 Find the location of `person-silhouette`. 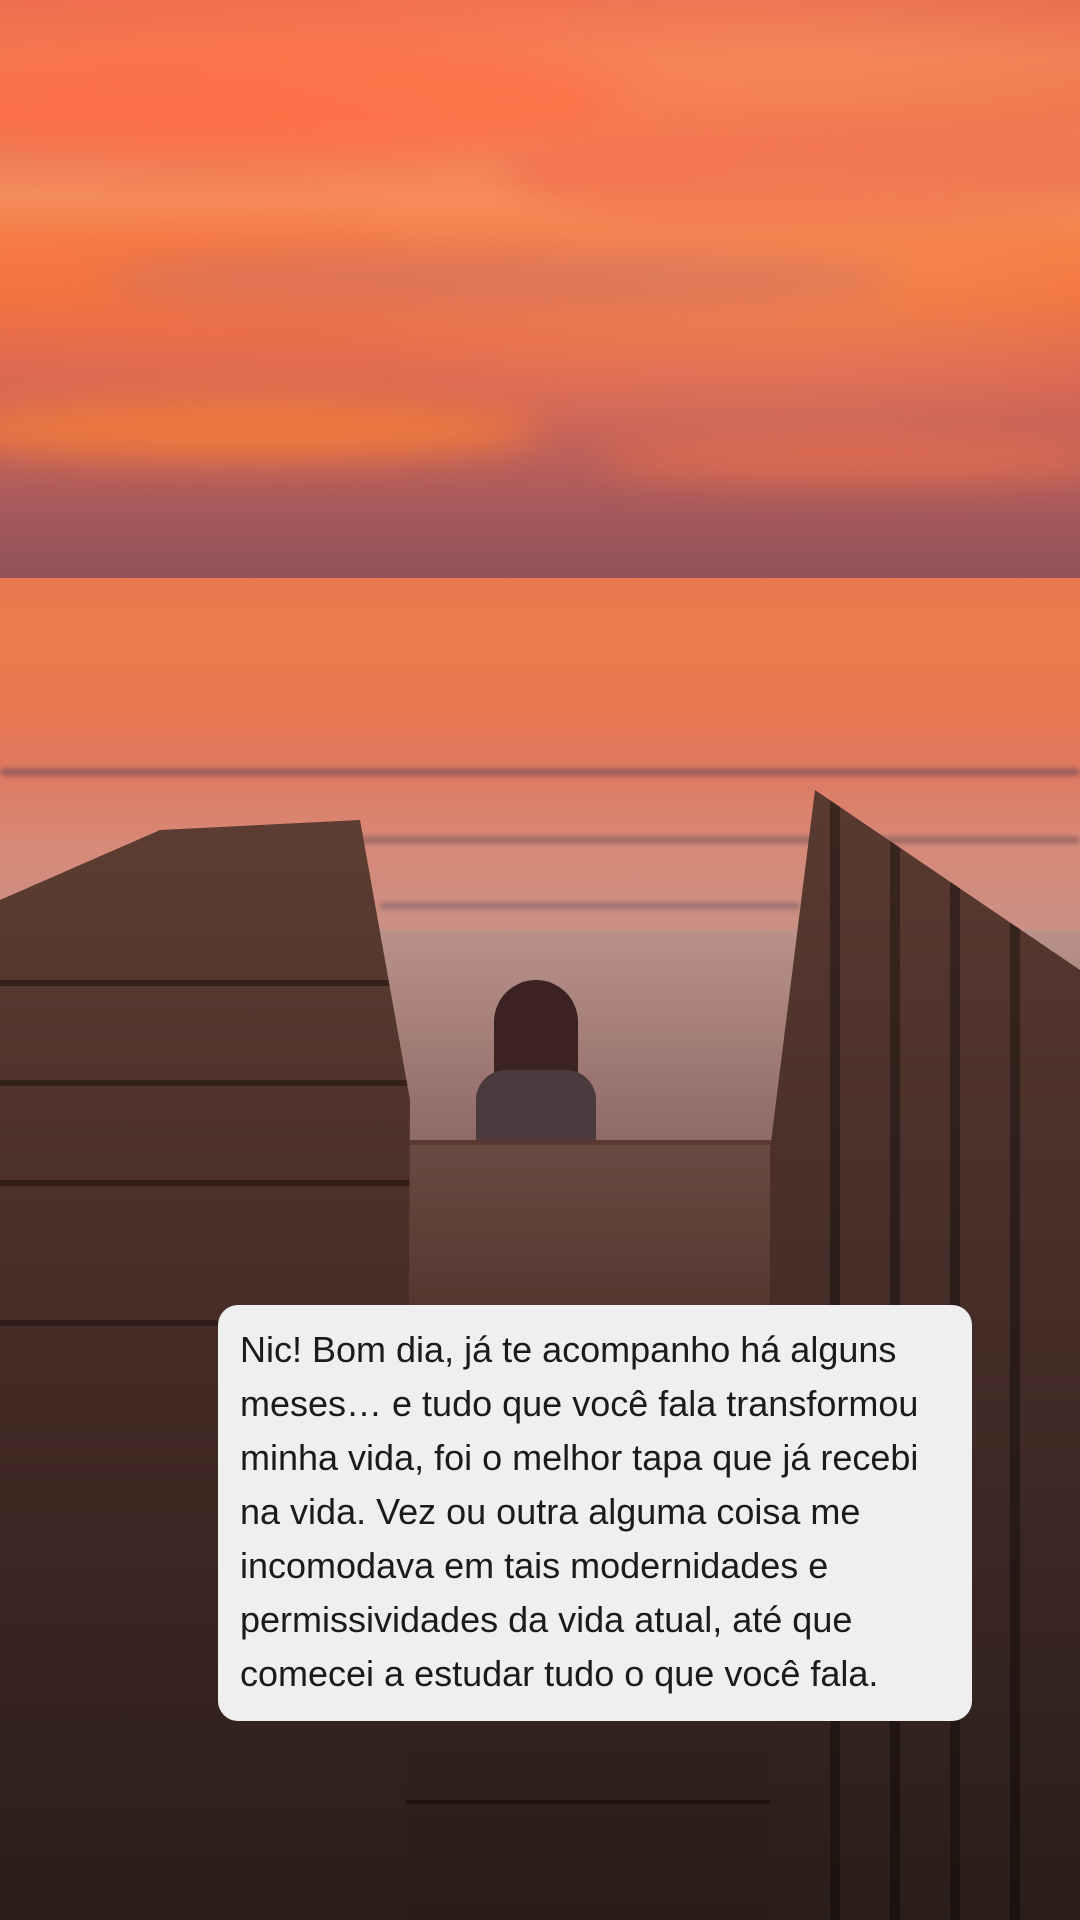

person-silhouette is located at coordinates (536, 1065).